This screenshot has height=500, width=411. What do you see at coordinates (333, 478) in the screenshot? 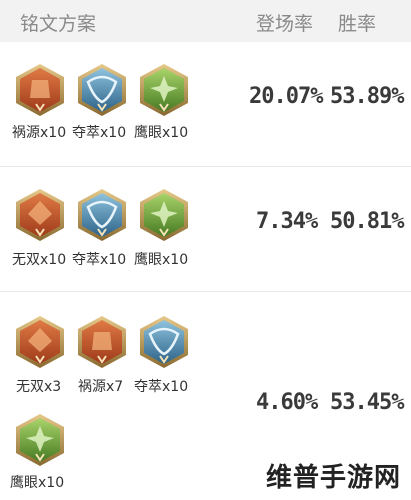
I see `watermark-text: 维普手游网` at bounding box center [333, 478].